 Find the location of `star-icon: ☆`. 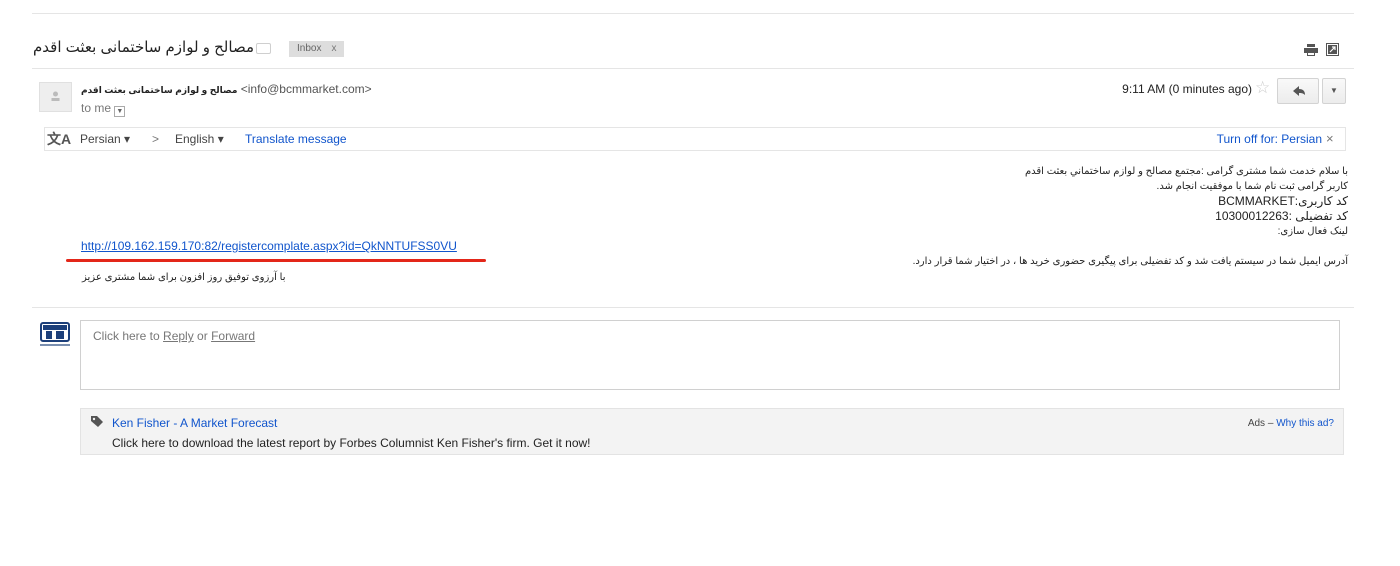

star-icon: ☆ is located at coordinates (1262, 88).